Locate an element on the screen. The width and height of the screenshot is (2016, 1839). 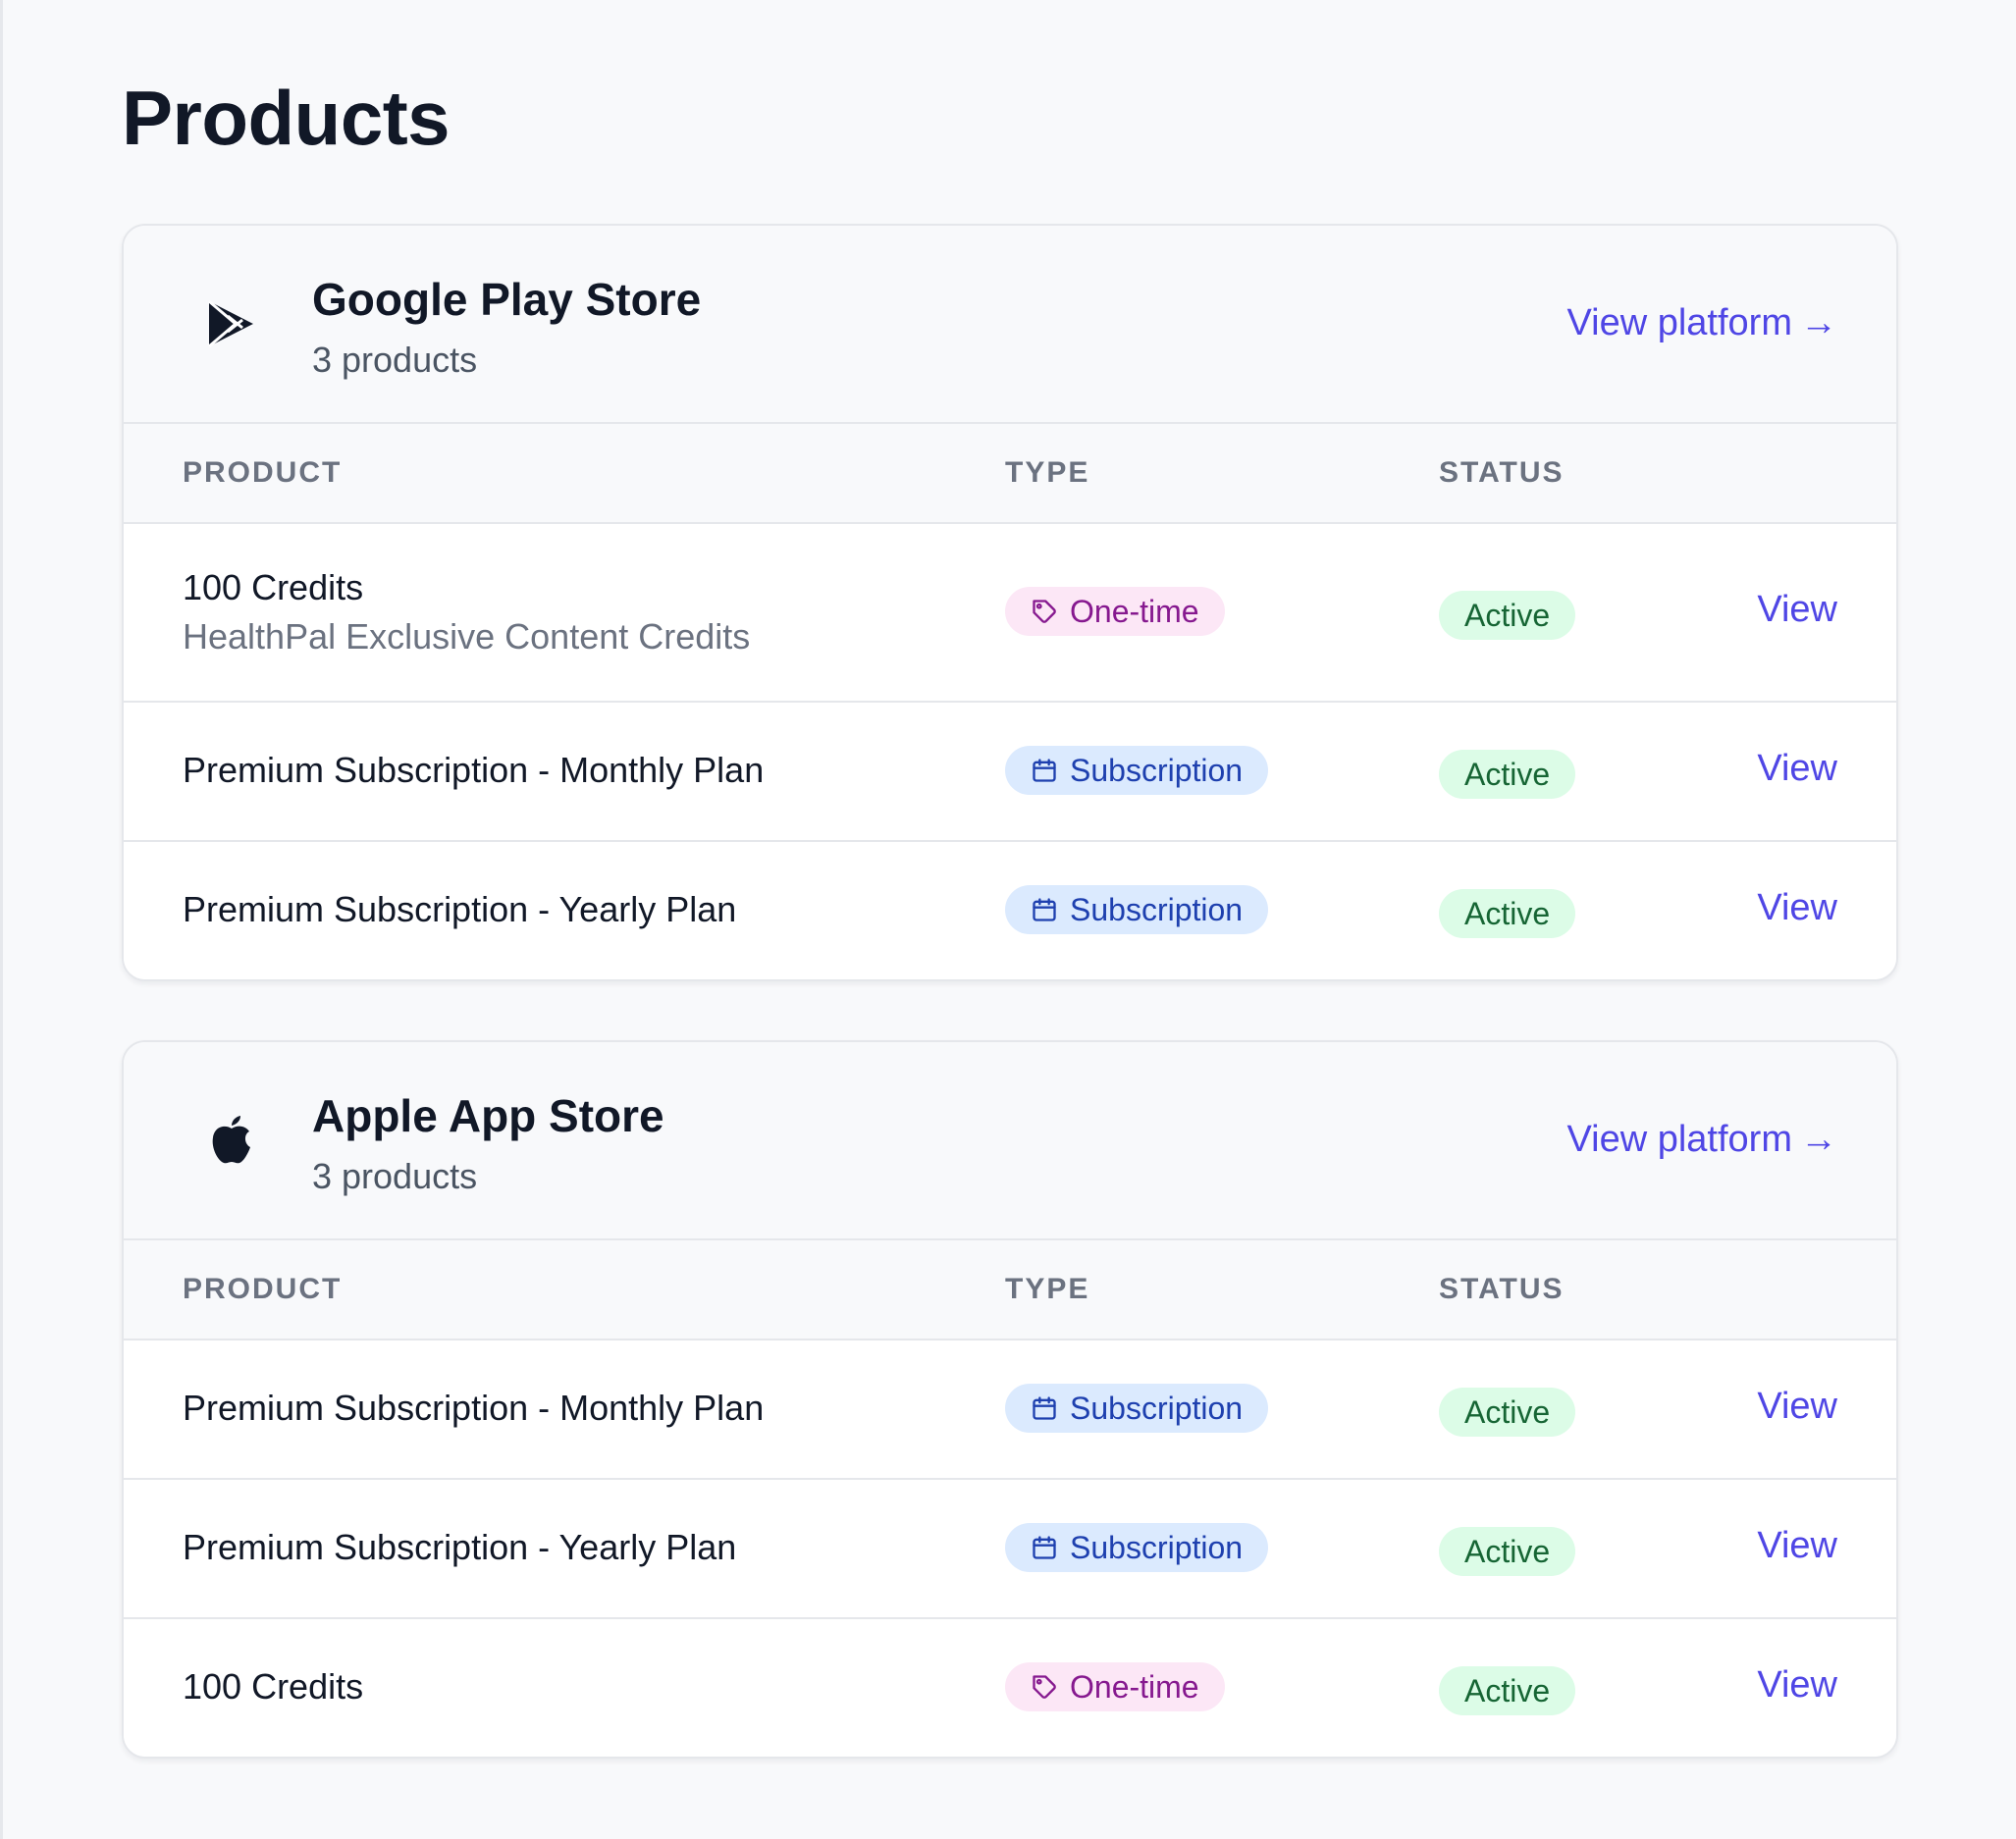
platform-name: Google Play Store is located at coordinates (507, 300).